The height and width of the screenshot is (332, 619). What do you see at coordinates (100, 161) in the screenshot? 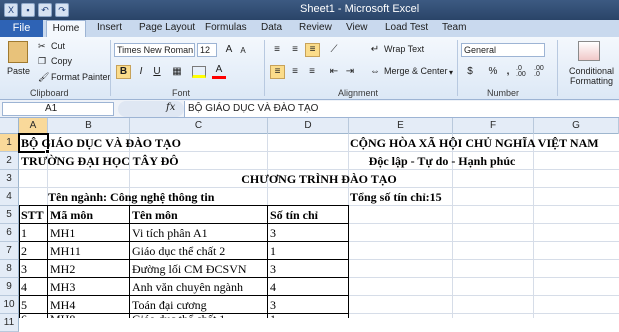
I see `cell-a2: TRƯỜNG ĐẠI HỌC TÂY ĐÔ` at bounding box center [100, 161].